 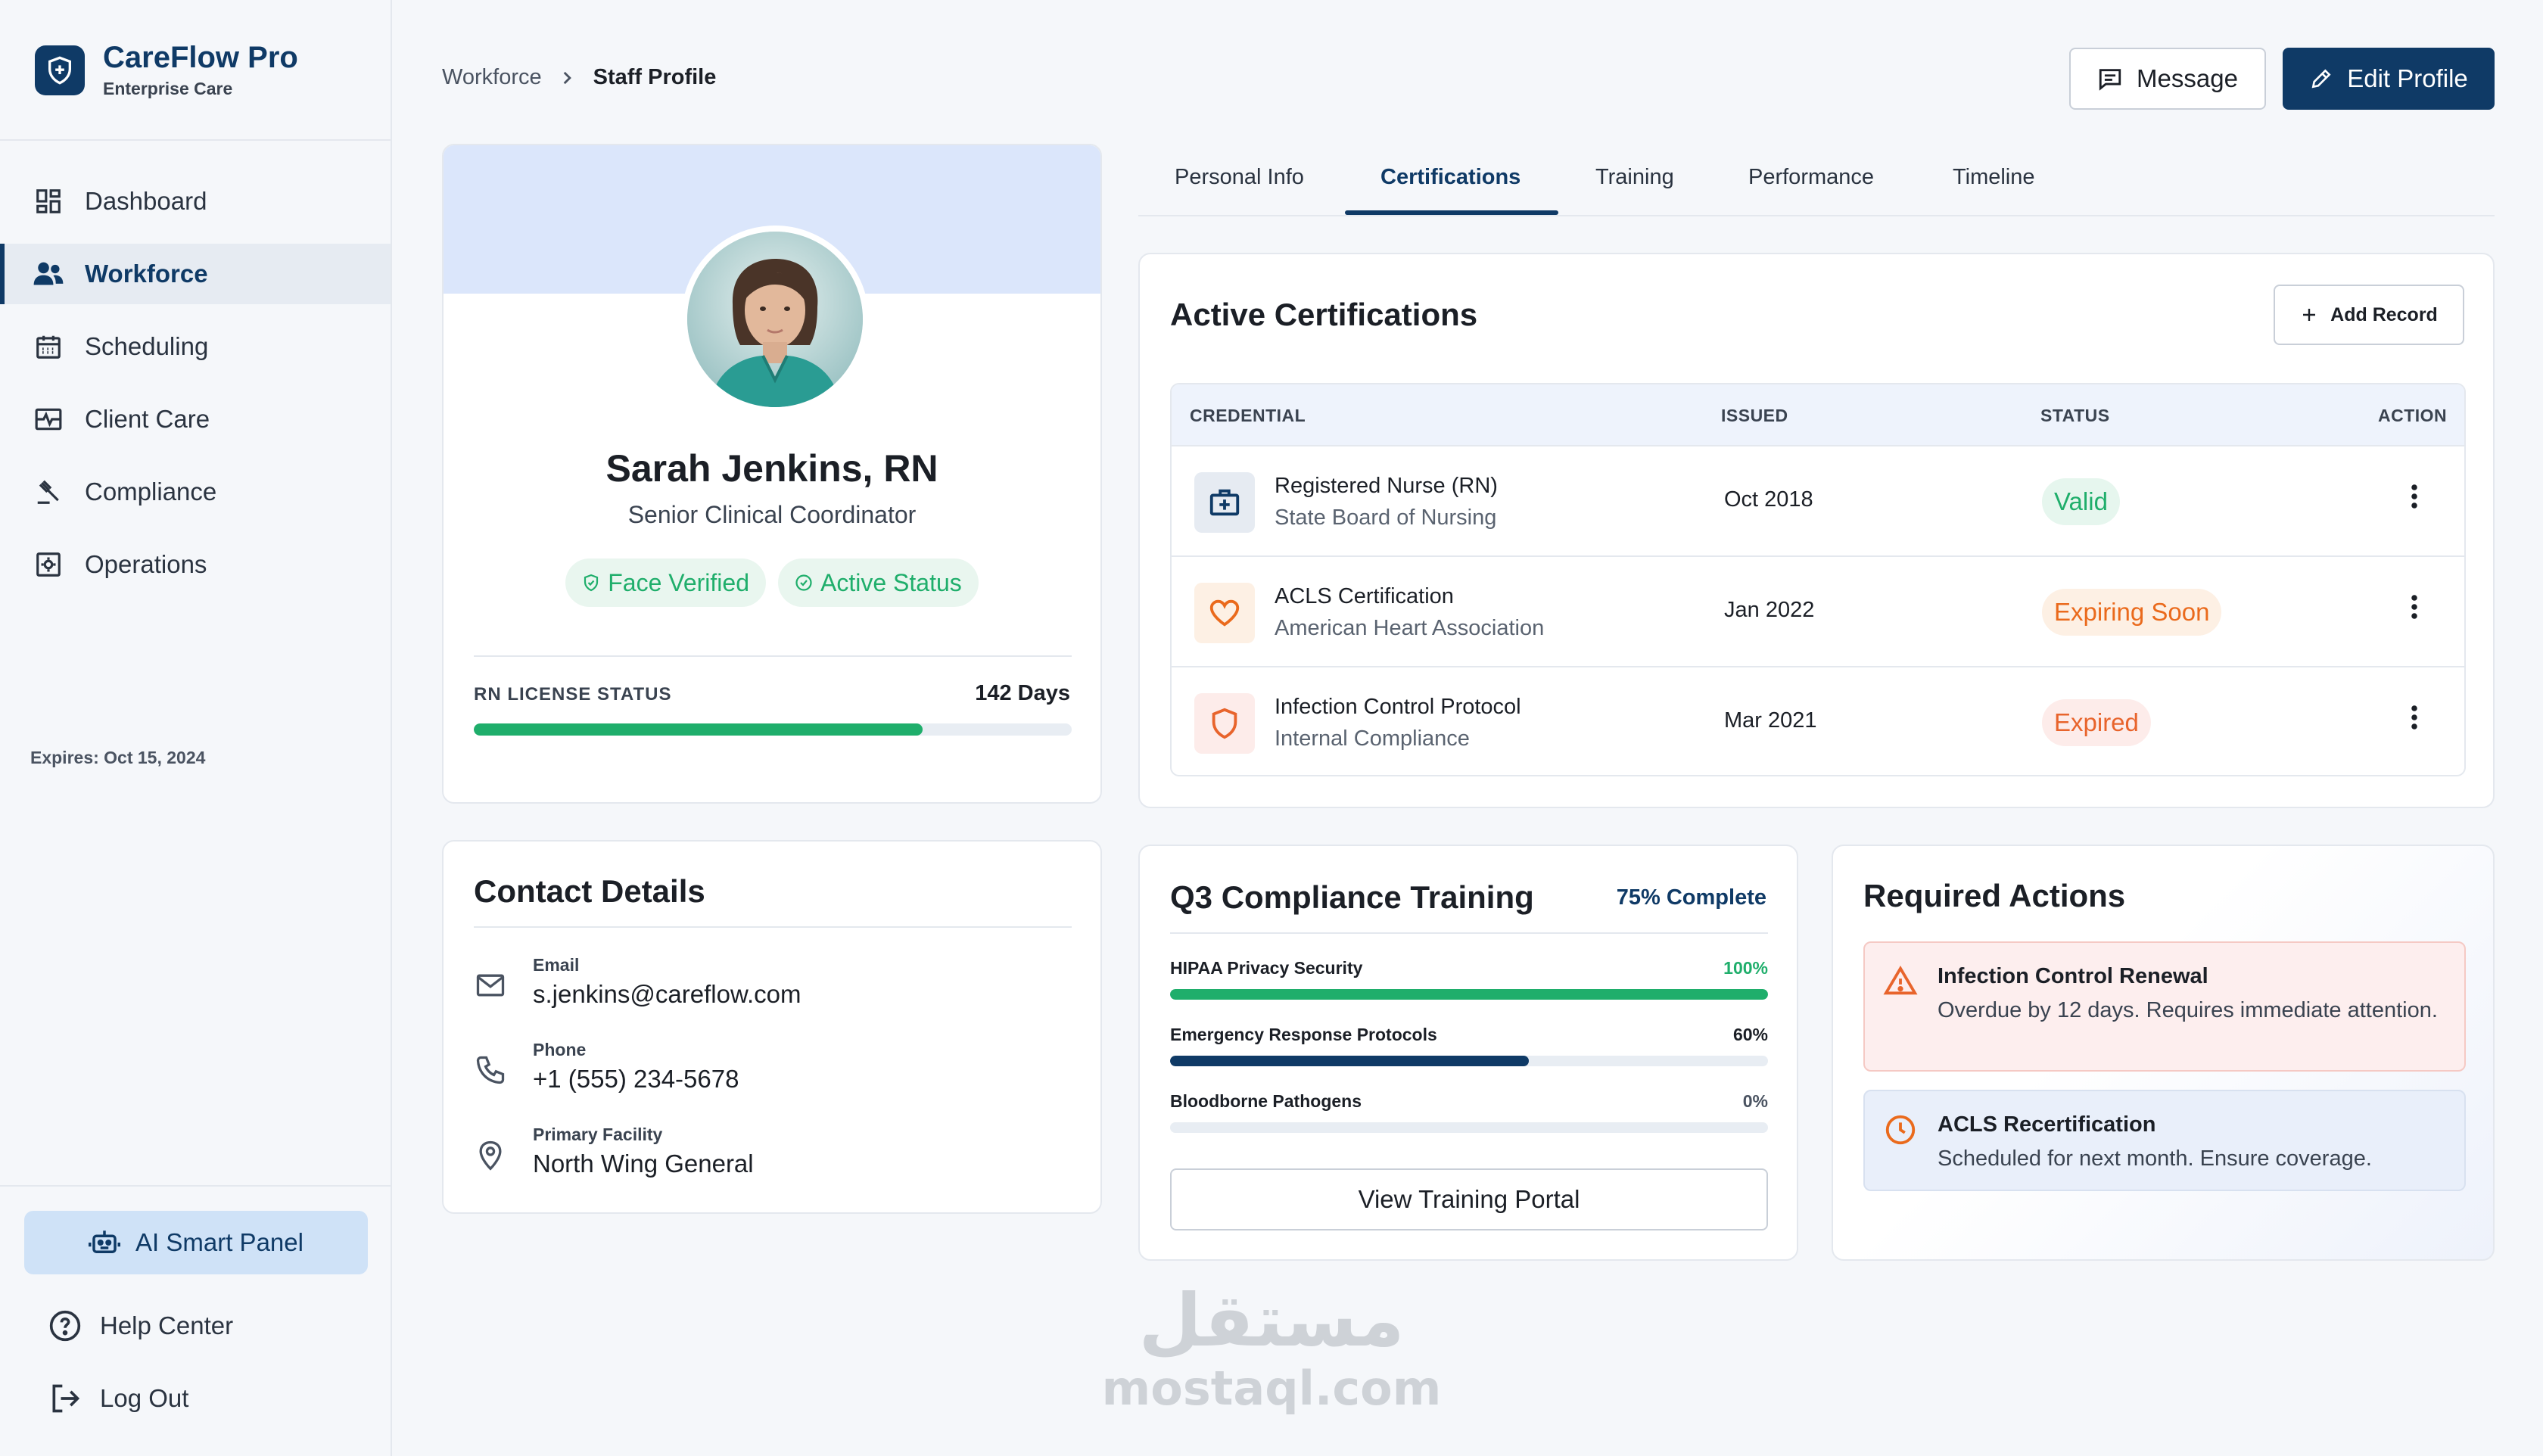 What do you see at coordinates (200, 58) in the screenshot?
I see `brand-name: CareFlow Pro` at bounding box center [200, 58].